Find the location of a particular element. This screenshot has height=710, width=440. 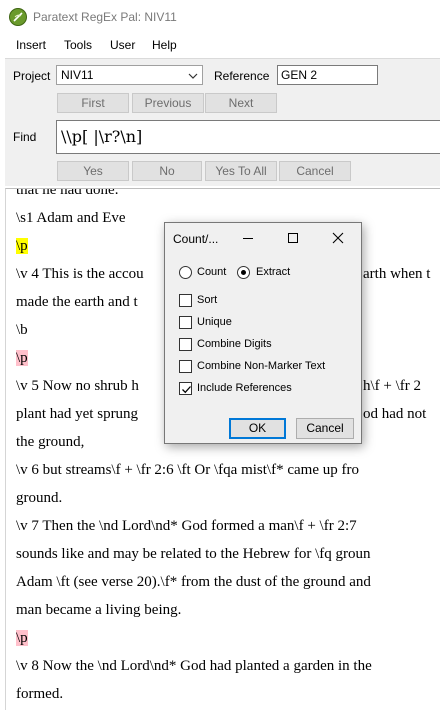

combine-non-marker-text-label: Combine Non-Marker Text is located at coordinates (261, 366).